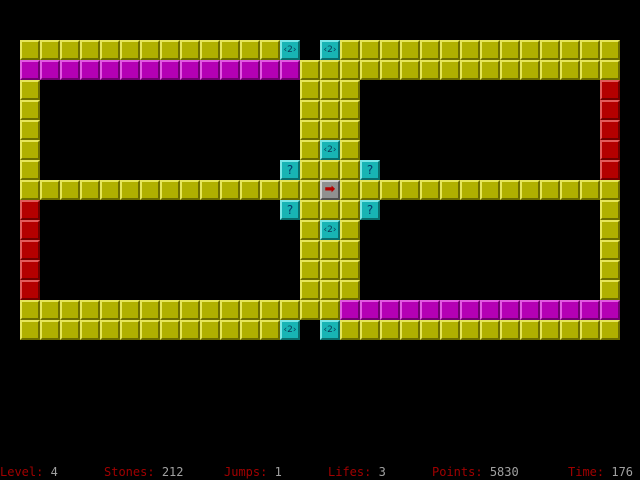 The image size is (640, 480). I want to click on grey-stone-tile: ➡, so click(330, 190).